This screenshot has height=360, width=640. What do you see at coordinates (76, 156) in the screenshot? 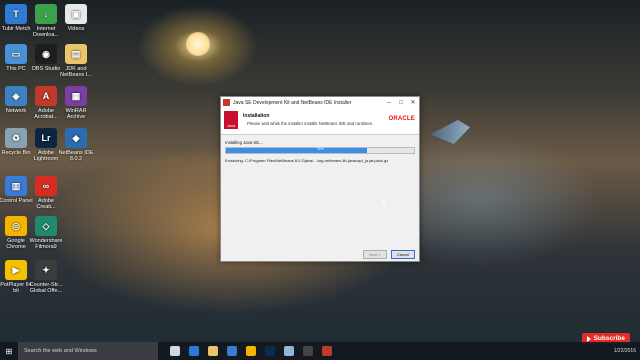
I see `desktop-icon-label: NetBeans IDE 8.0.2` at bounding box center [76, 156].